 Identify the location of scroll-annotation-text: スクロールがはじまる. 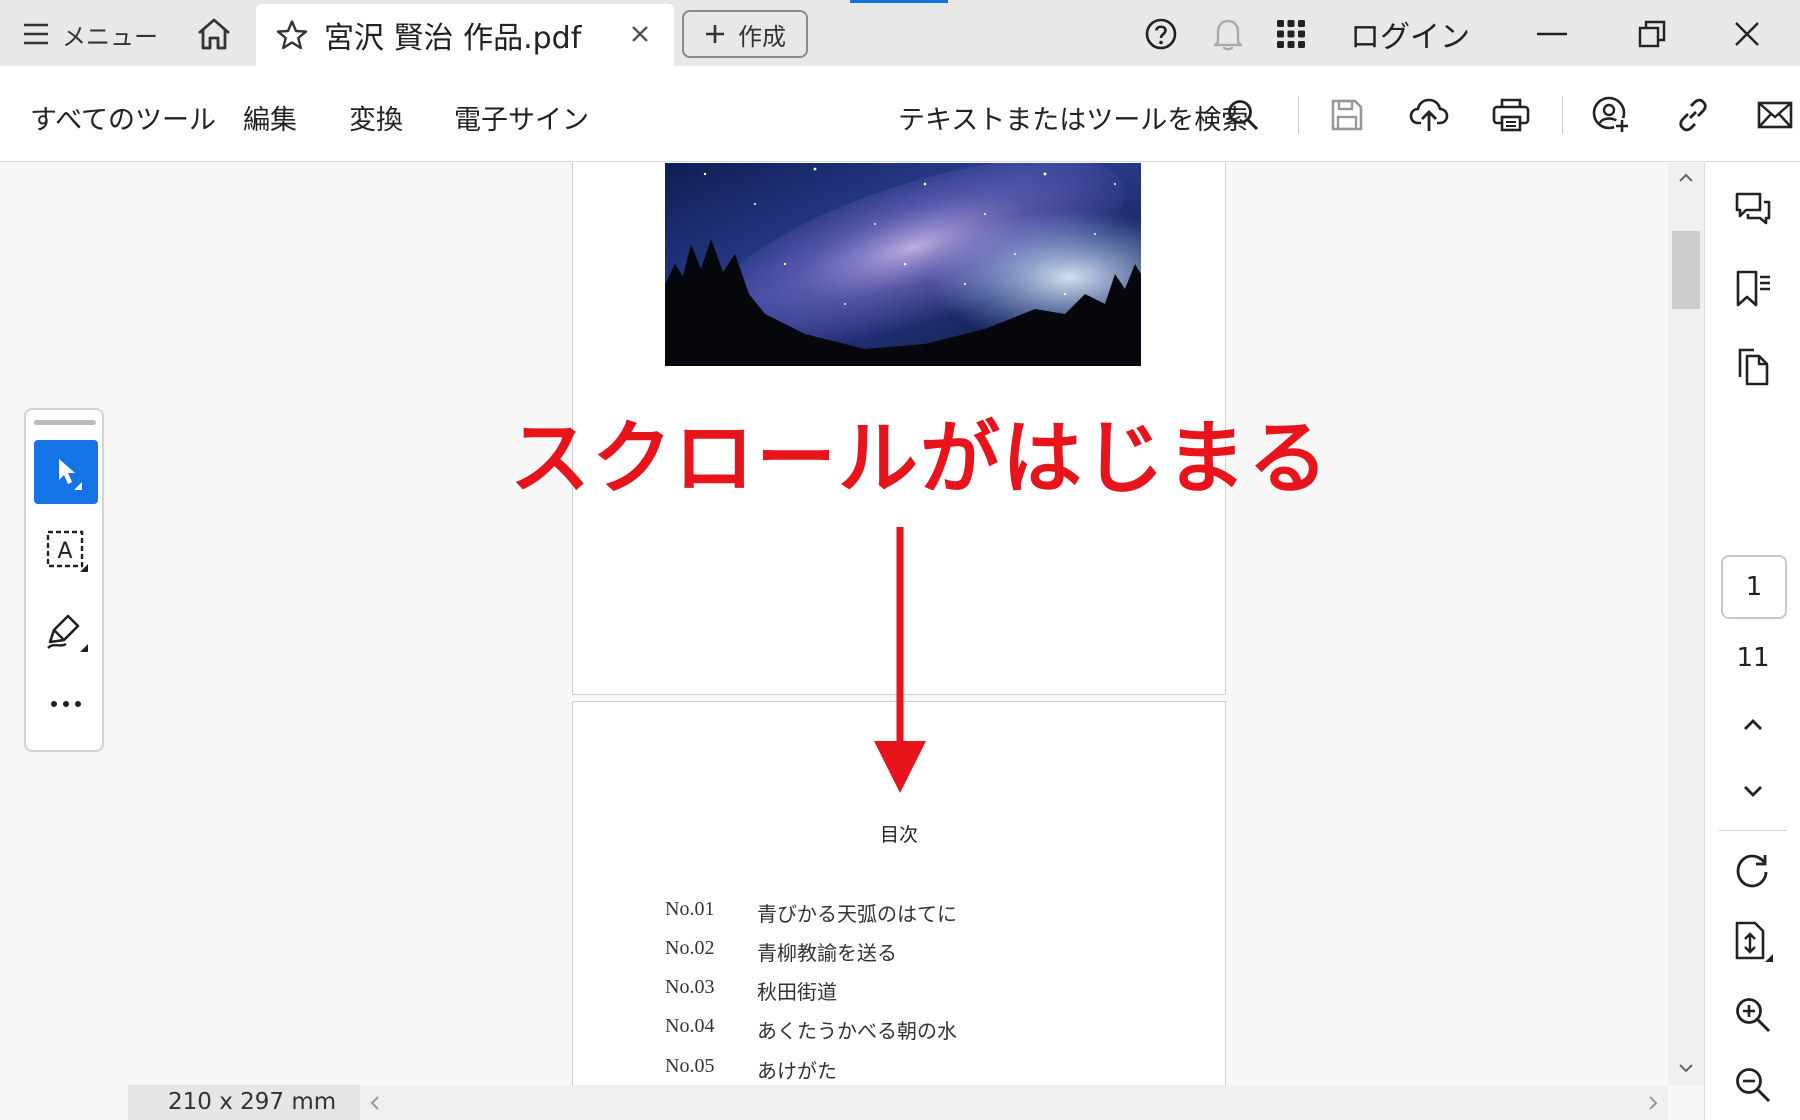
(920, 458).